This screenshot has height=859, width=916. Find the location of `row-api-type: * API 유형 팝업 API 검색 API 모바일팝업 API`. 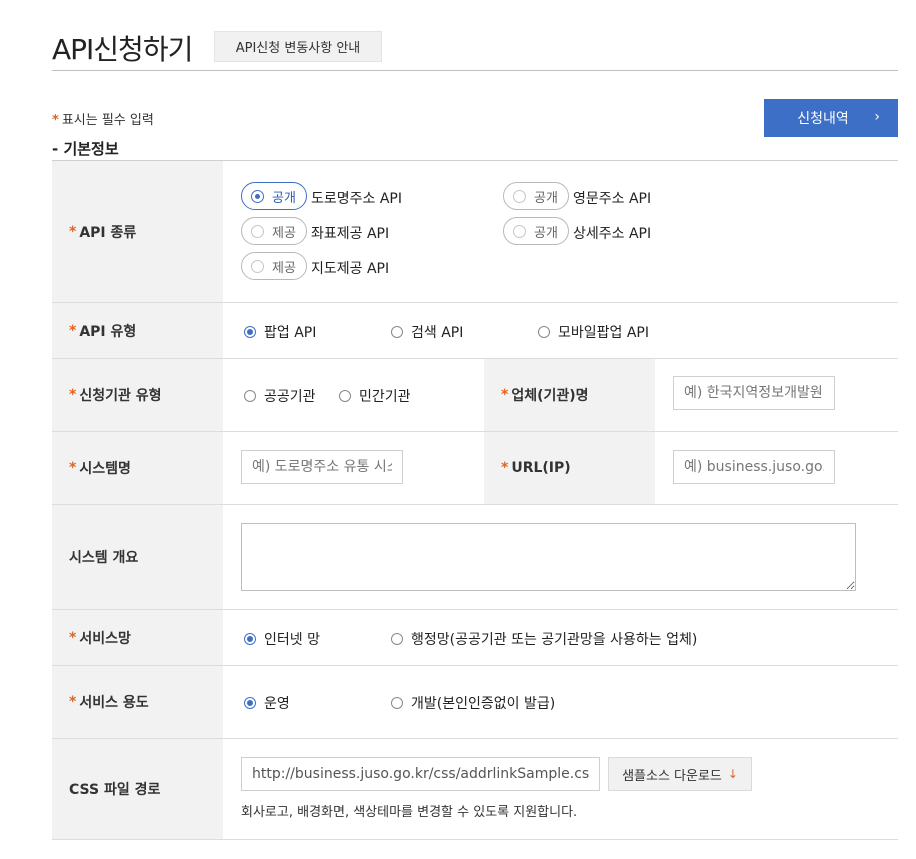

row-api-type: * API 유형 팝업 API 검색 API 모바일팝업 API is located at coordinates (475, 331).